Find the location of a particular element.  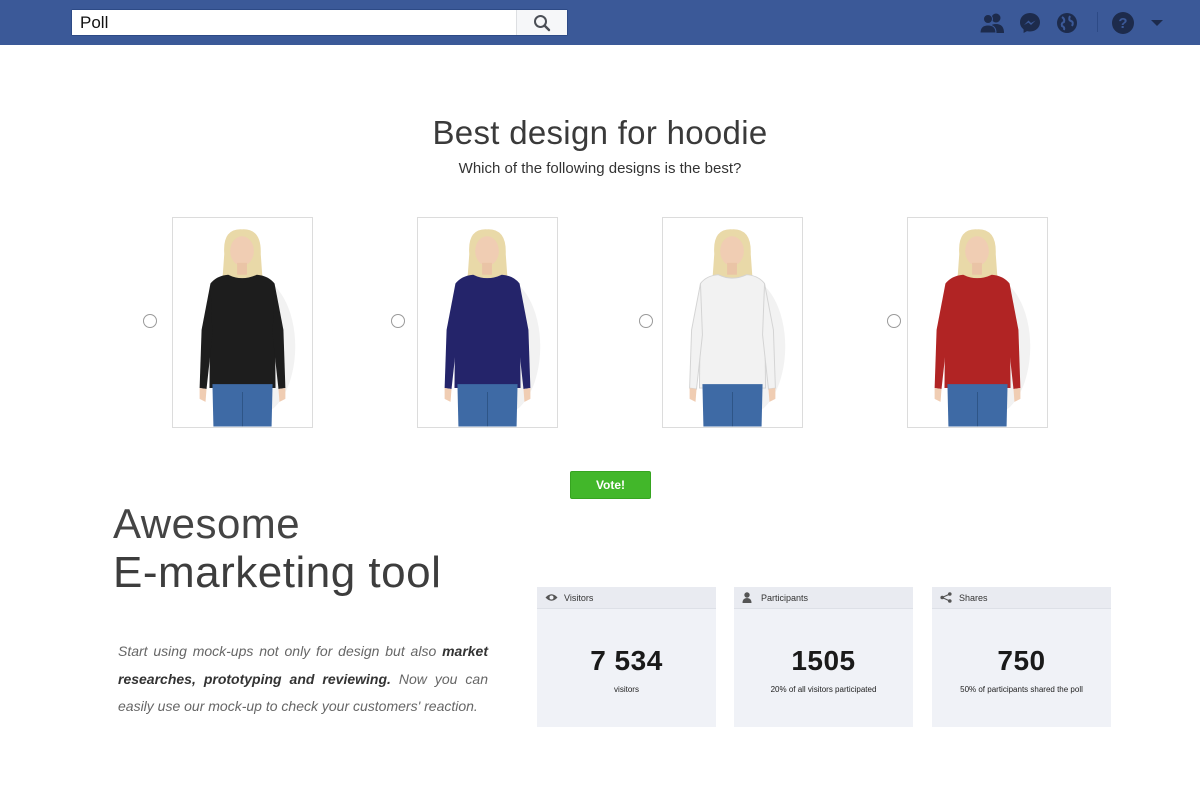

search-input is located at coordinates (294, 22).